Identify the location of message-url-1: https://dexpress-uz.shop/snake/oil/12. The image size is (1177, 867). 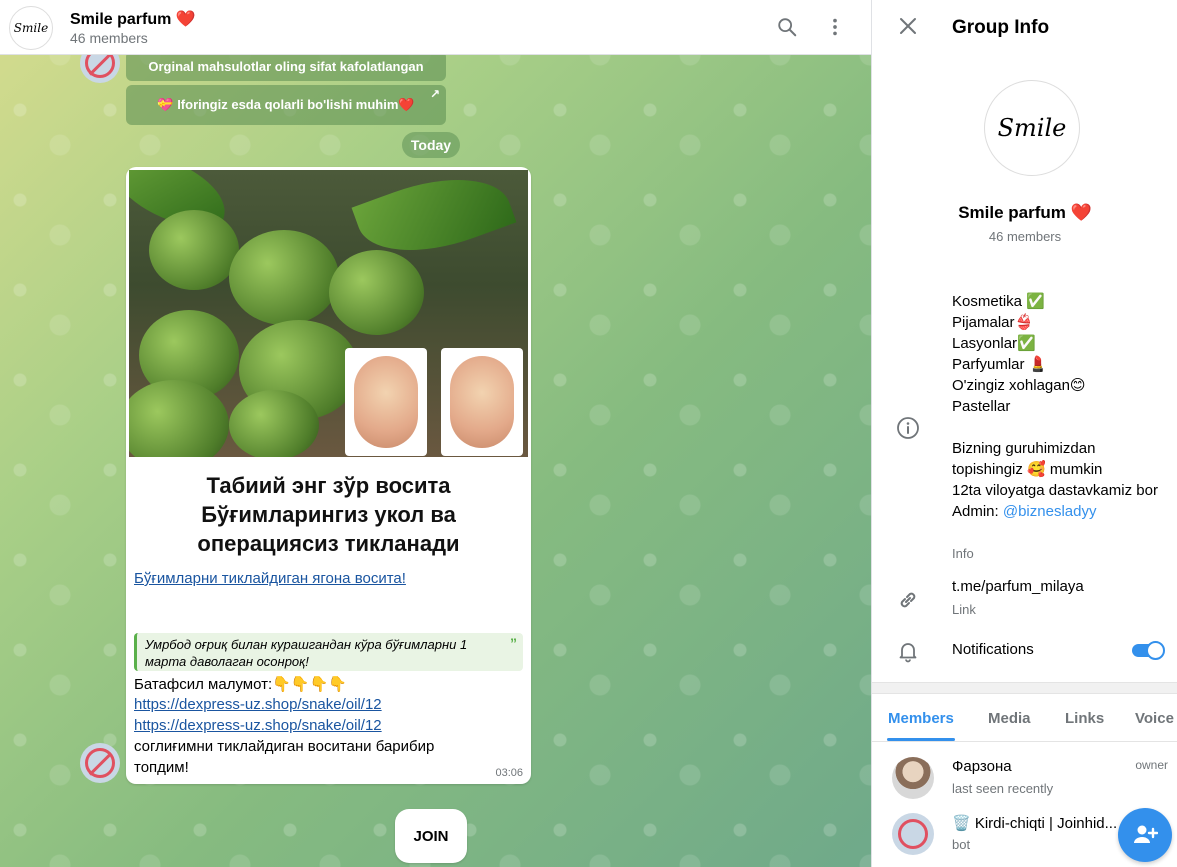
(258, 704).